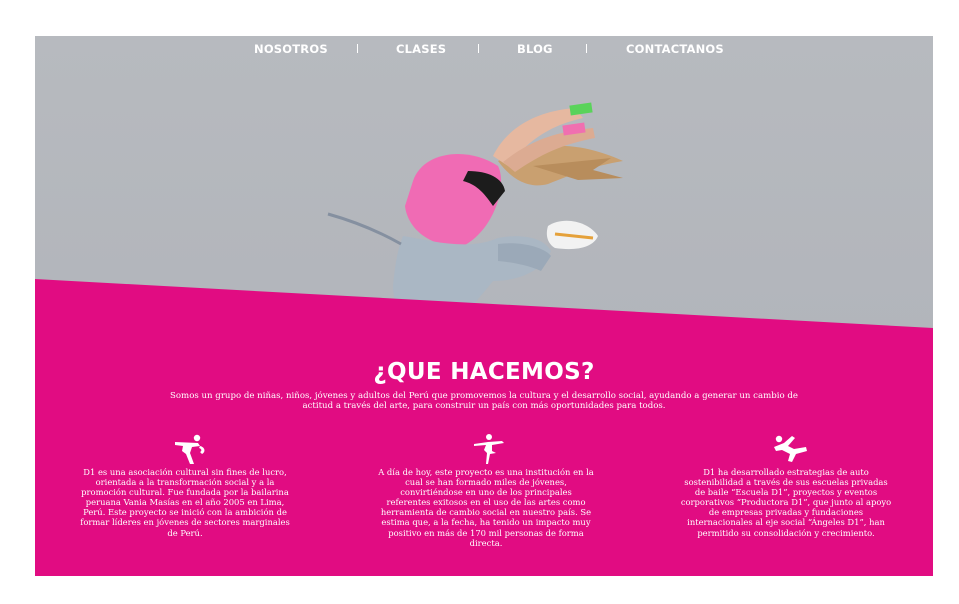  Describe the element at coordinates (190, 449) in the screenshot. I see `dancer-pose-icon` at that location.